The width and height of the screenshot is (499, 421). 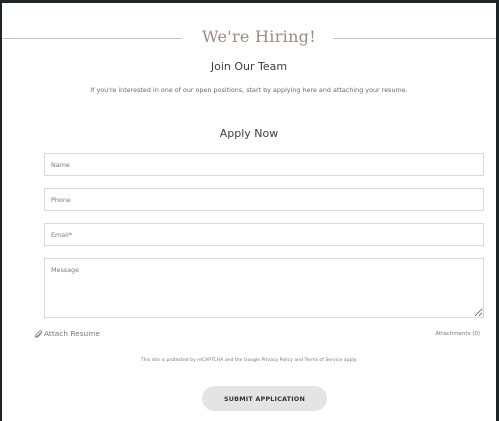 What do you see at coordinates (264, 199) in the screenshot?
I see `phone-field` at bounding box center [264, 199].